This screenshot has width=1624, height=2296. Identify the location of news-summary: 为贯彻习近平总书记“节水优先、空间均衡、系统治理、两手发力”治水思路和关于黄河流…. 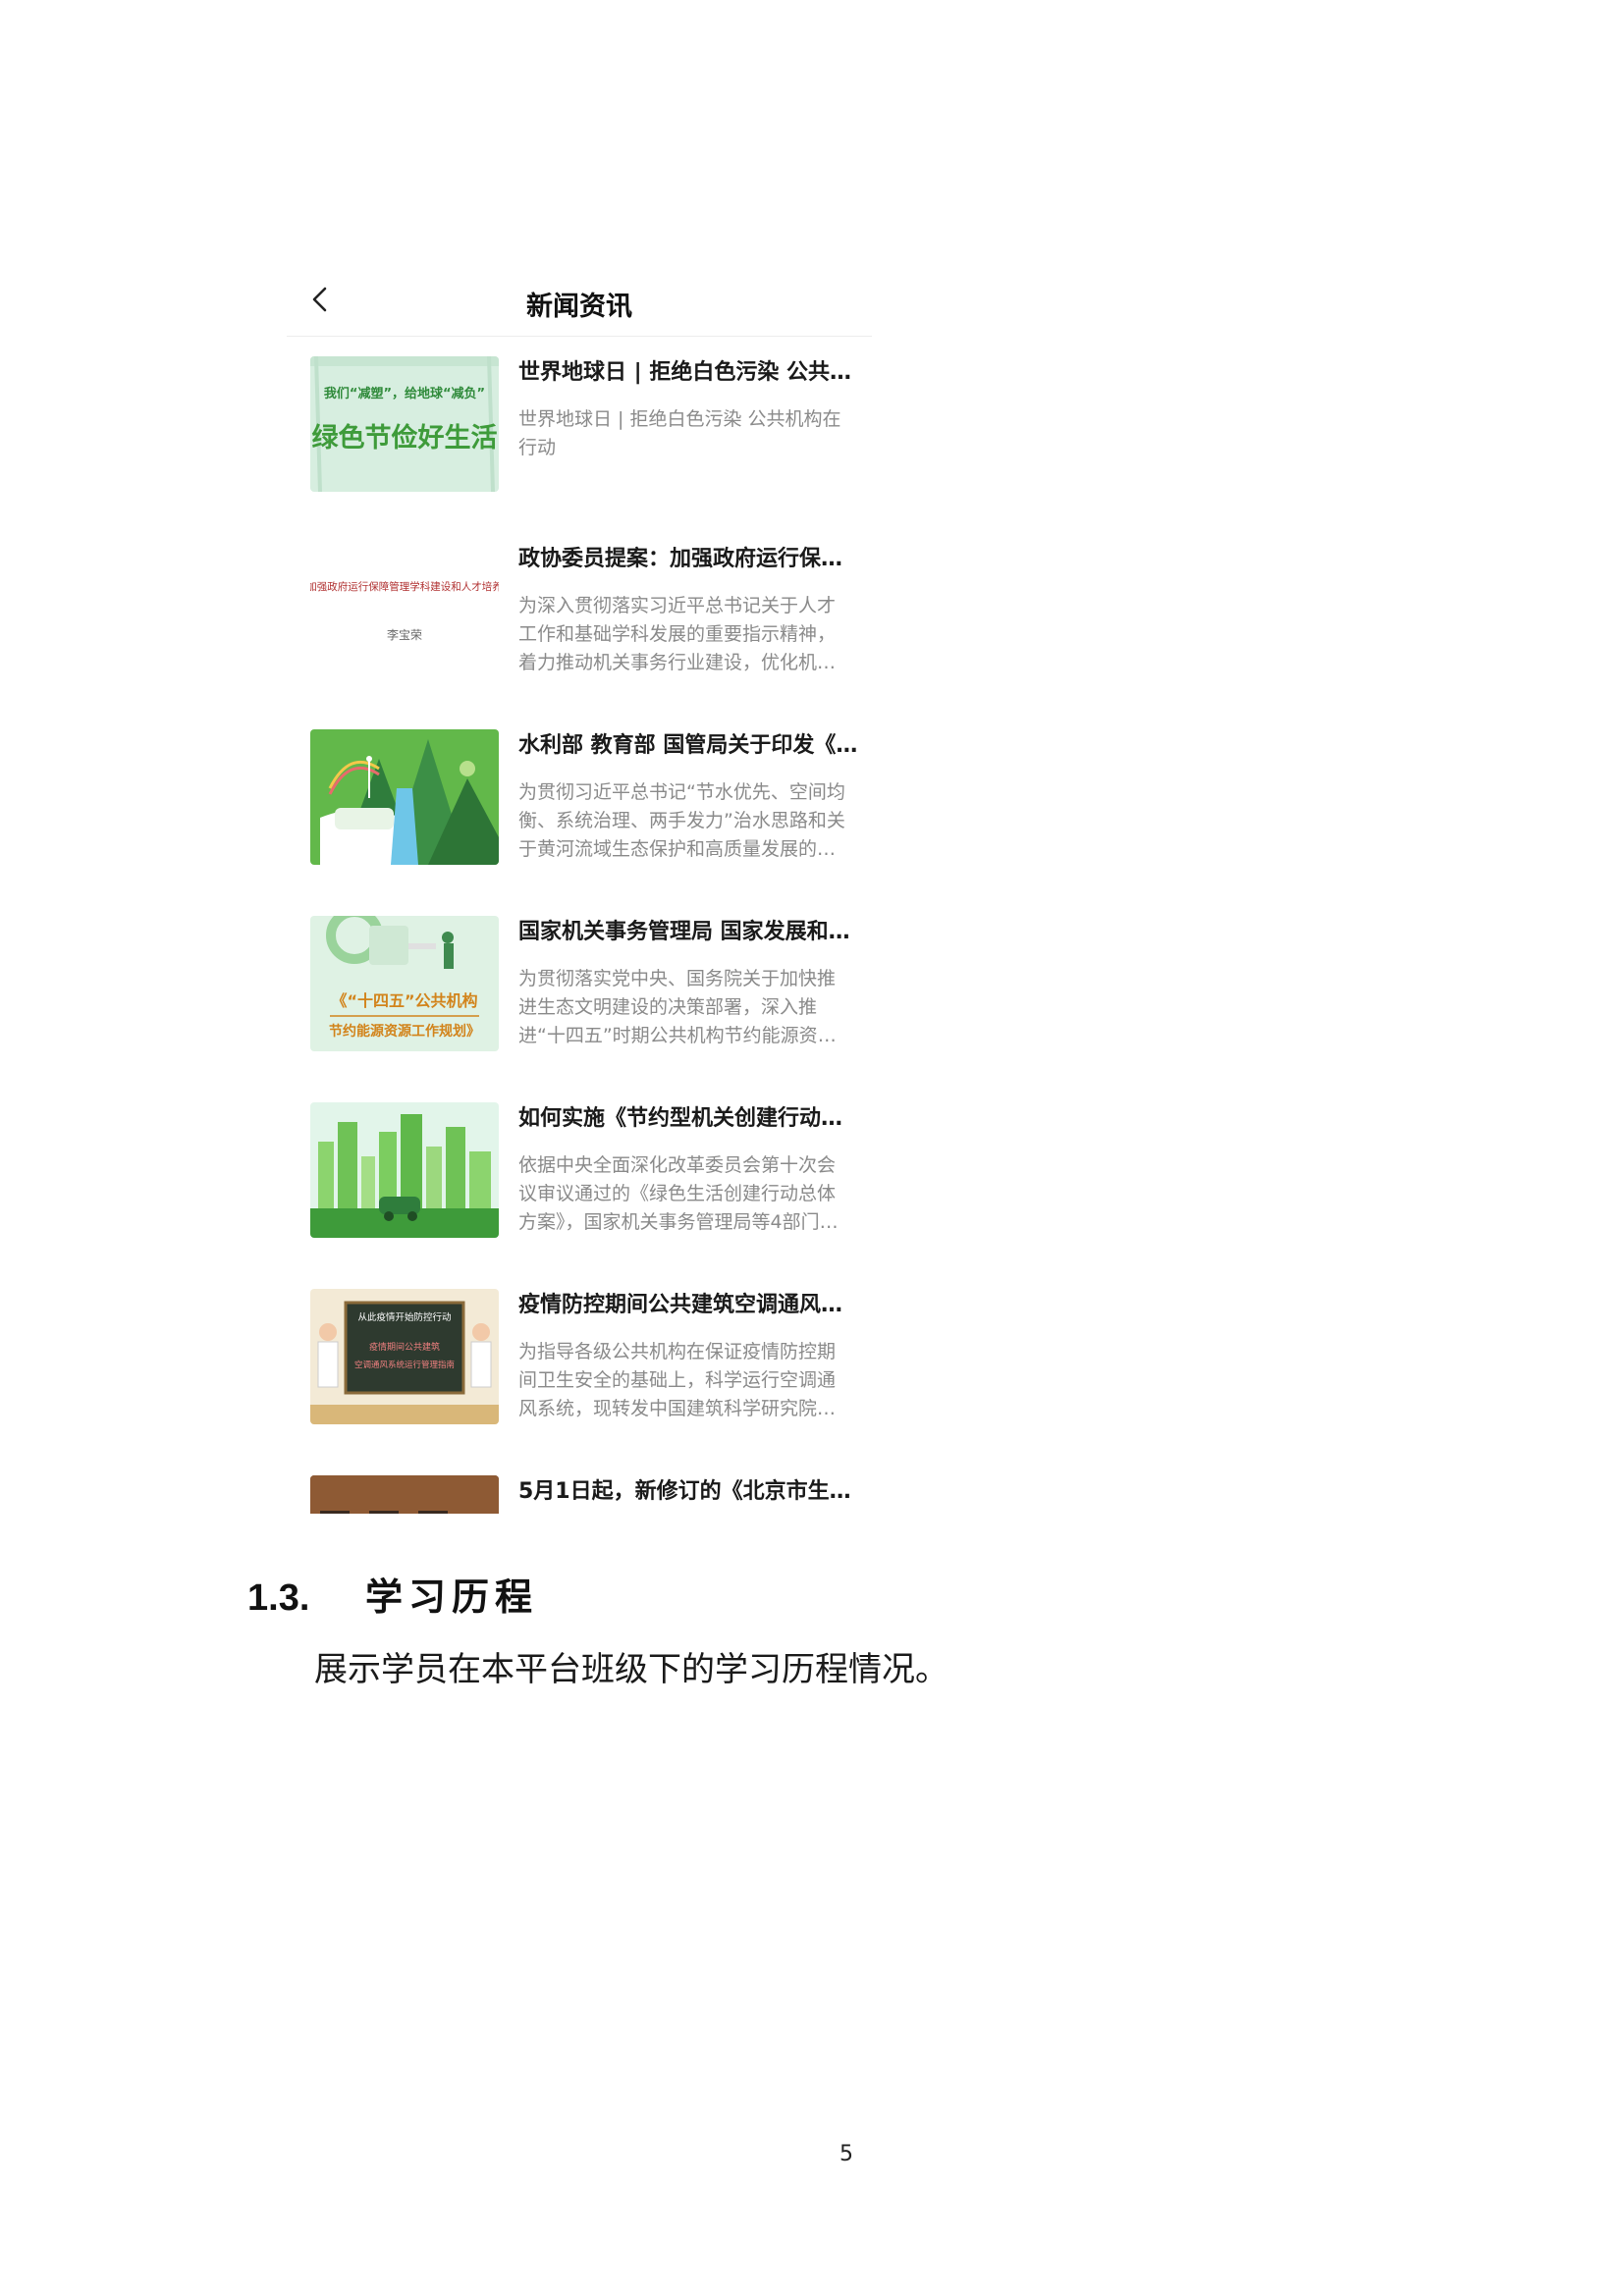
(681, 820).